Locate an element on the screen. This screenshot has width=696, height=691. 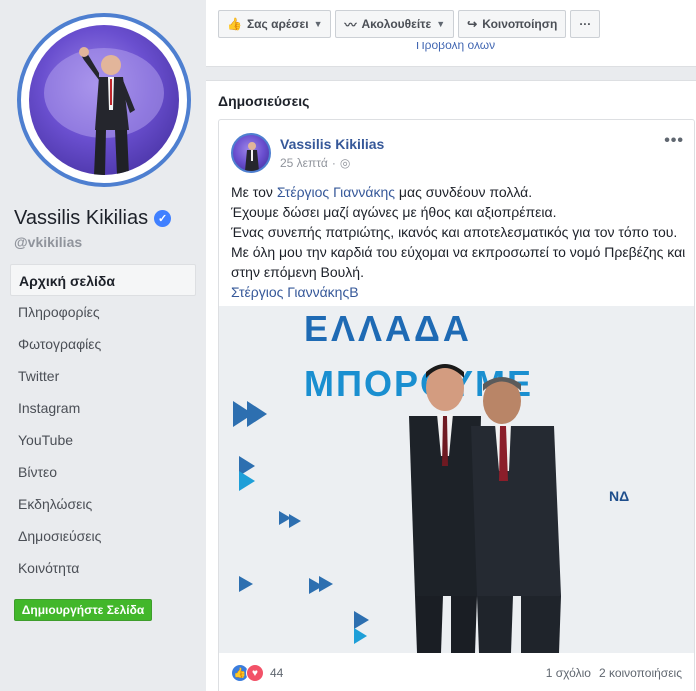
follow-page-button: 〰 Ακολουθείτε ▼ is located at coordinates (395, 24).